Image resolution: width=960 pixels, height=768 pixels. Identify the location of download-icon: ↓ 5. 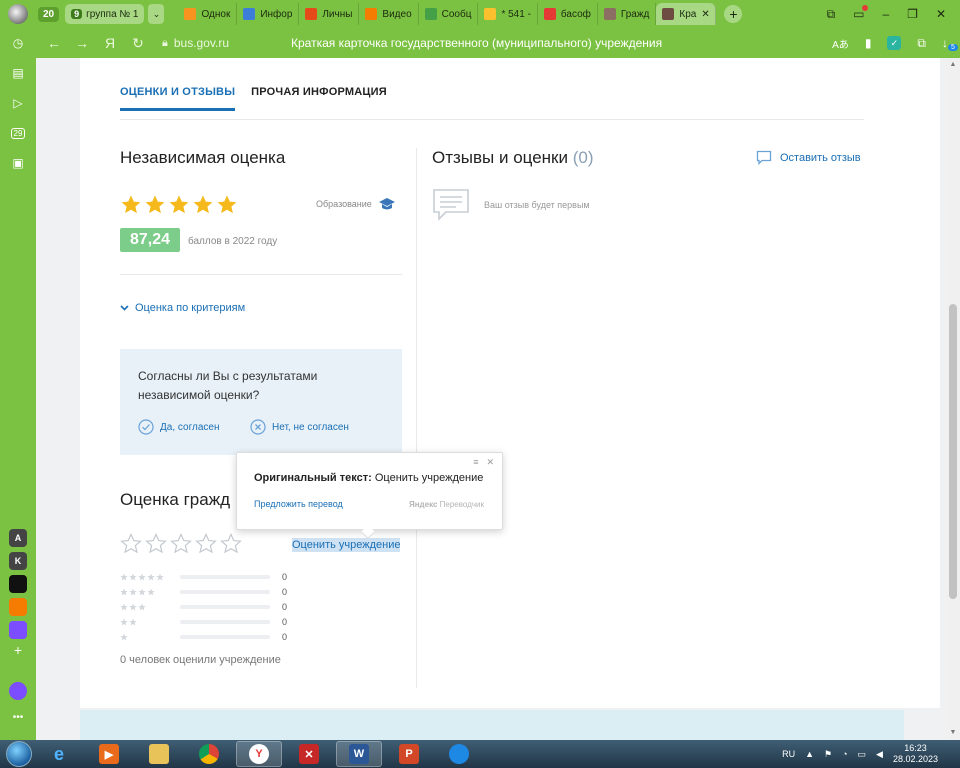
(950, 43).